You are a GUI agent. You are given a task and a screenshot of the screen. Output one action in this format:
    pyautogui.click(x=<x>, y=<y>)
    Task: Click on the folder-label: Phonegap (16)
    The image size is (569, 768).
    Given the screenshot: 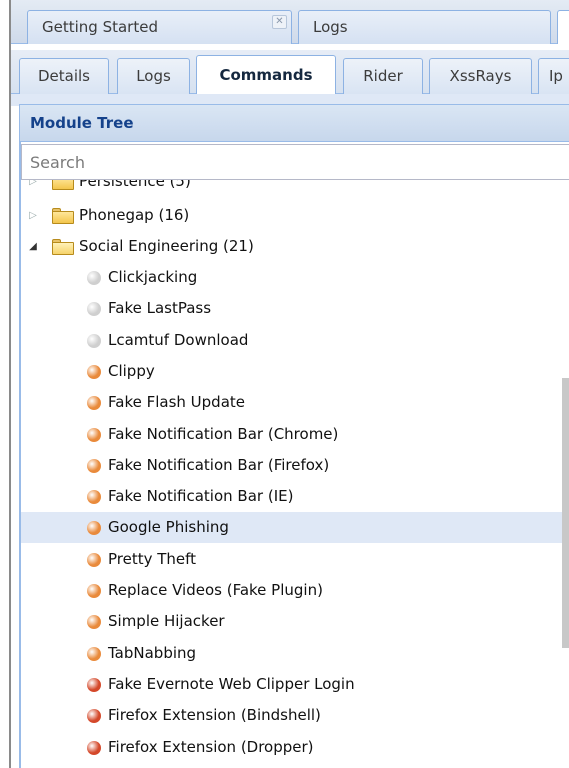 What is the action you would take?
    pyautogui.click(x=134, y=215)
    